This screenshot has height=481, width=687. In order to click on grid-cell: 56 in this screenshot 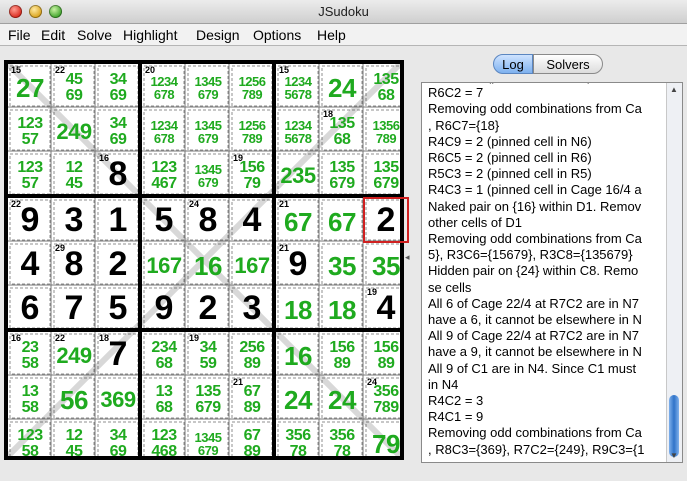, I will do `click(74, 398)`.